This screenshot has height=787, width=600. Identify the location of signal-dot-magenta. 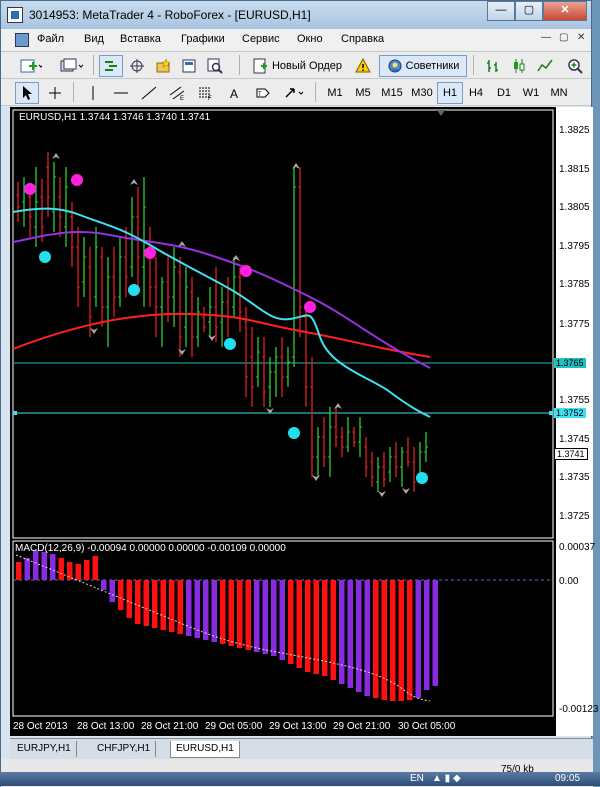
(77, 180).